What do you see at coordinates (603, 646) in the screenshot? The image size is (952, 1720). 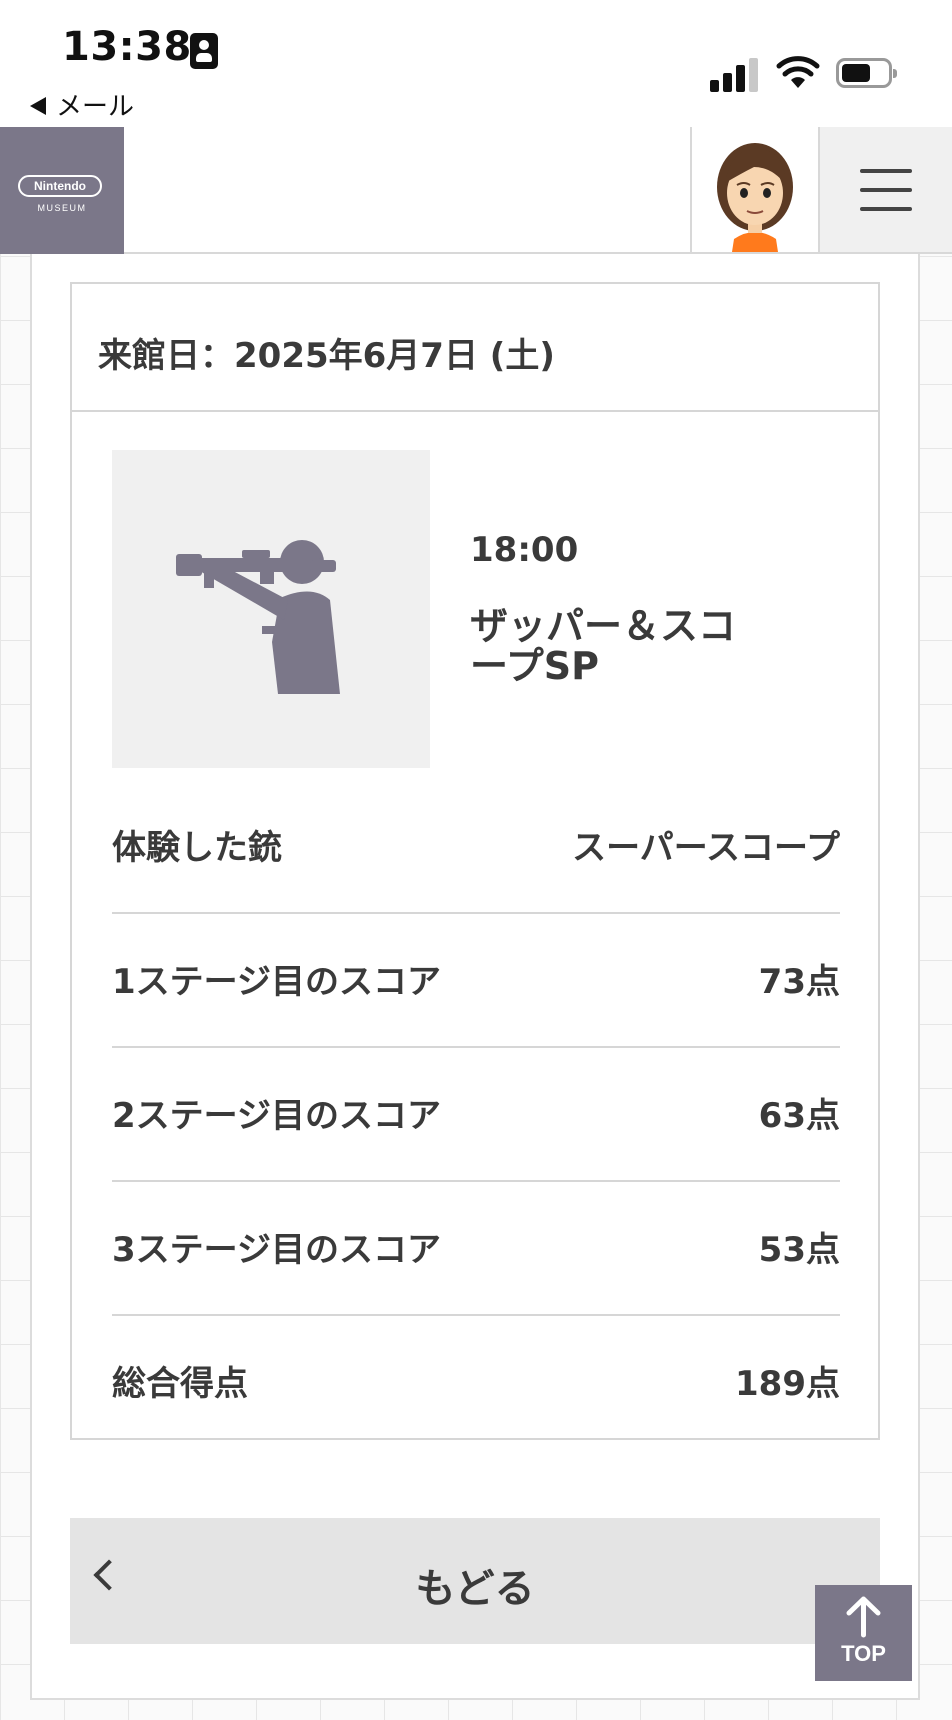 I see `attraction-name: ザッパー＆スコープSP` at bounding box center [603, 646].